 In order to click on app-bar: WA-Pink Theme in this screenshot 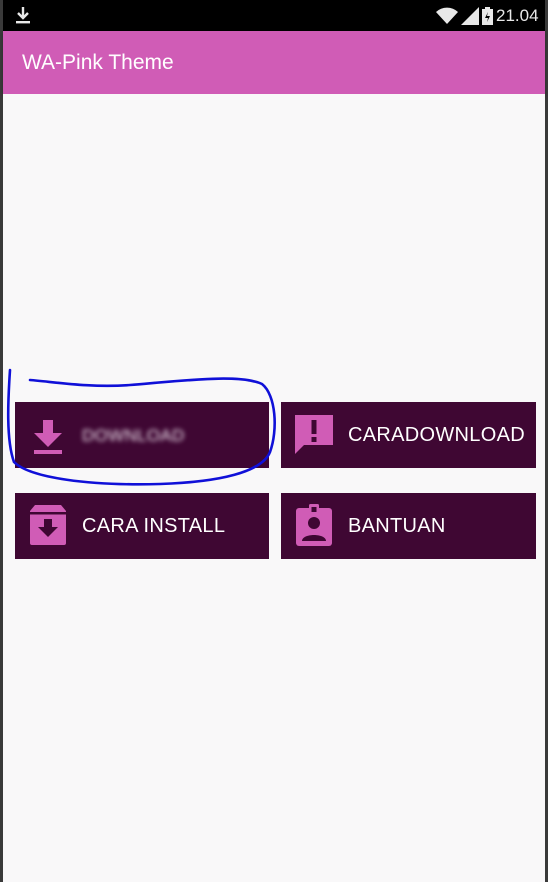, I will do `click(274, 62)`.